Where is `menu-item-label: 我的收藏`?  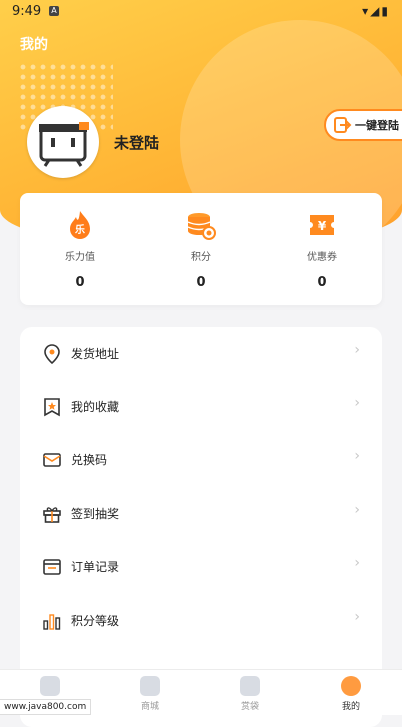 menu-item-label: 我的收藏 is located at coordinates (95, 407).